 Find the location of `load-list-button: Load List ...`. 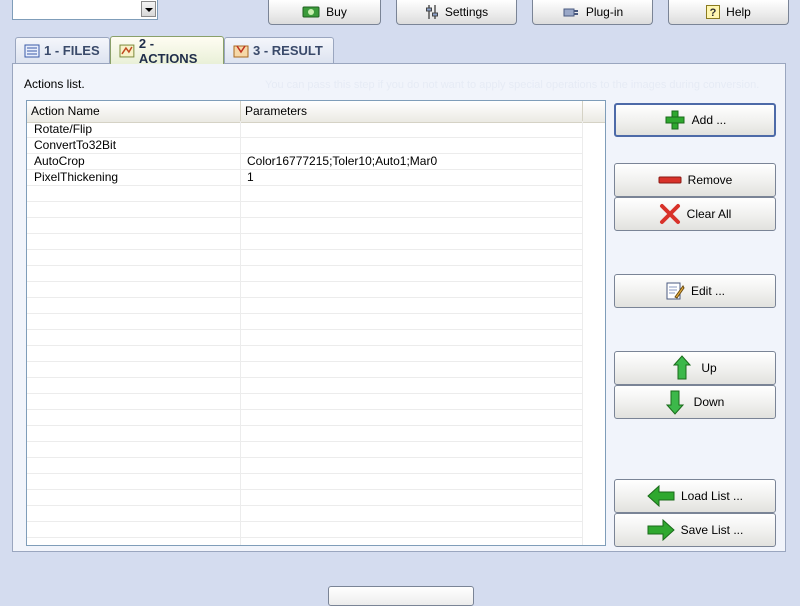

load-list-button: Load List ... is located at coordinates (695, 496).